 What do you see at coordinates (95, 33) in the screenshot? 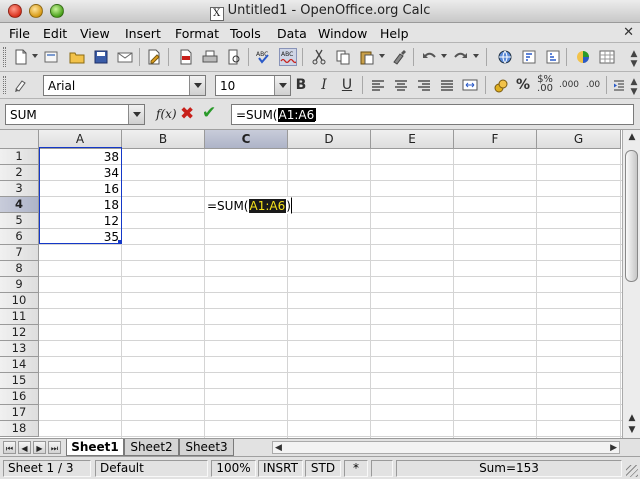
I see `menu-view: View` at bounding box center [95, 33].